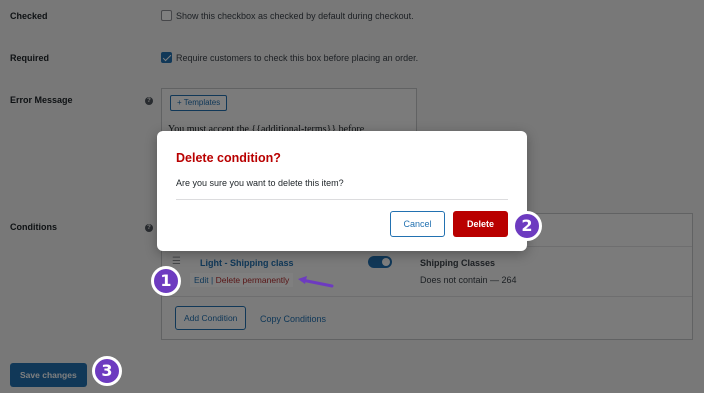  What do you see at coordinates (166, 281) in the screenshot?
I see `step-marker-1: 1` at bounding box center [166, 281].